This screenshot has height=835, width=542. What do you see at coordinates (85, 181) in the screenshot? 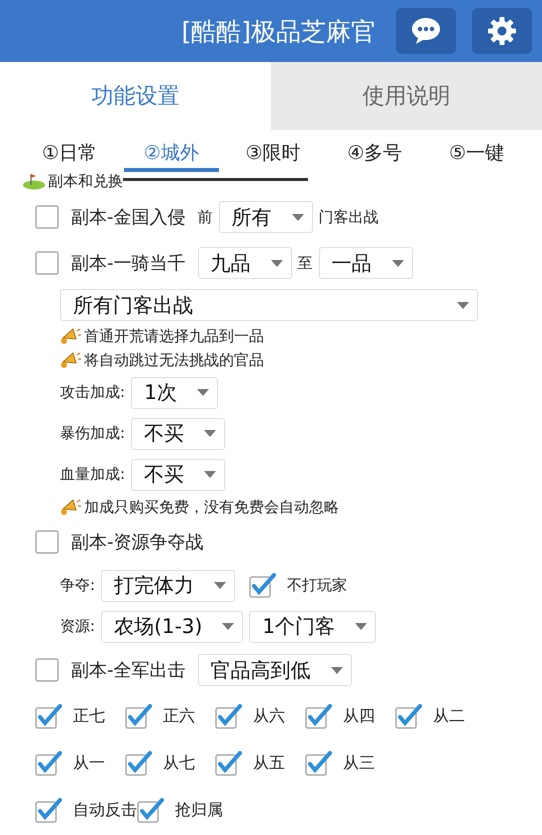
I see `section-title: 副本和兑换` at bounding box center [85, 181].